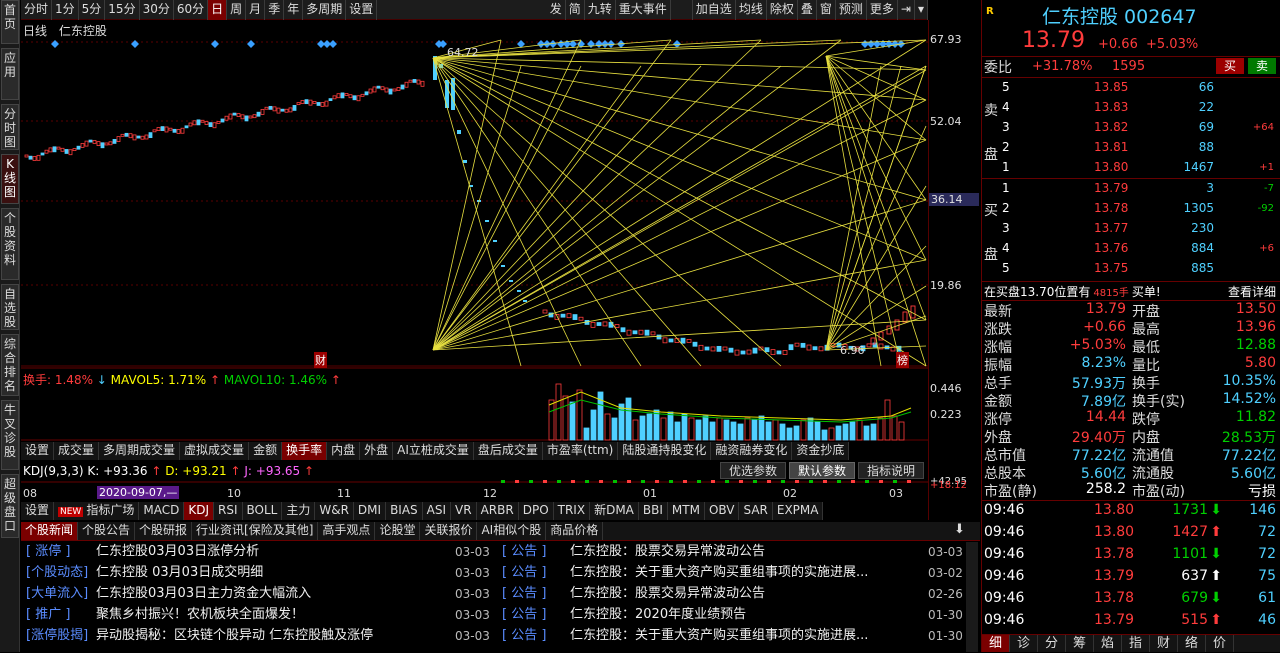  What do you see at coordinates (10, 506) in the screenshot?
I see `left-tab: 超 级 盘 口` at bounding box center [10, 506].